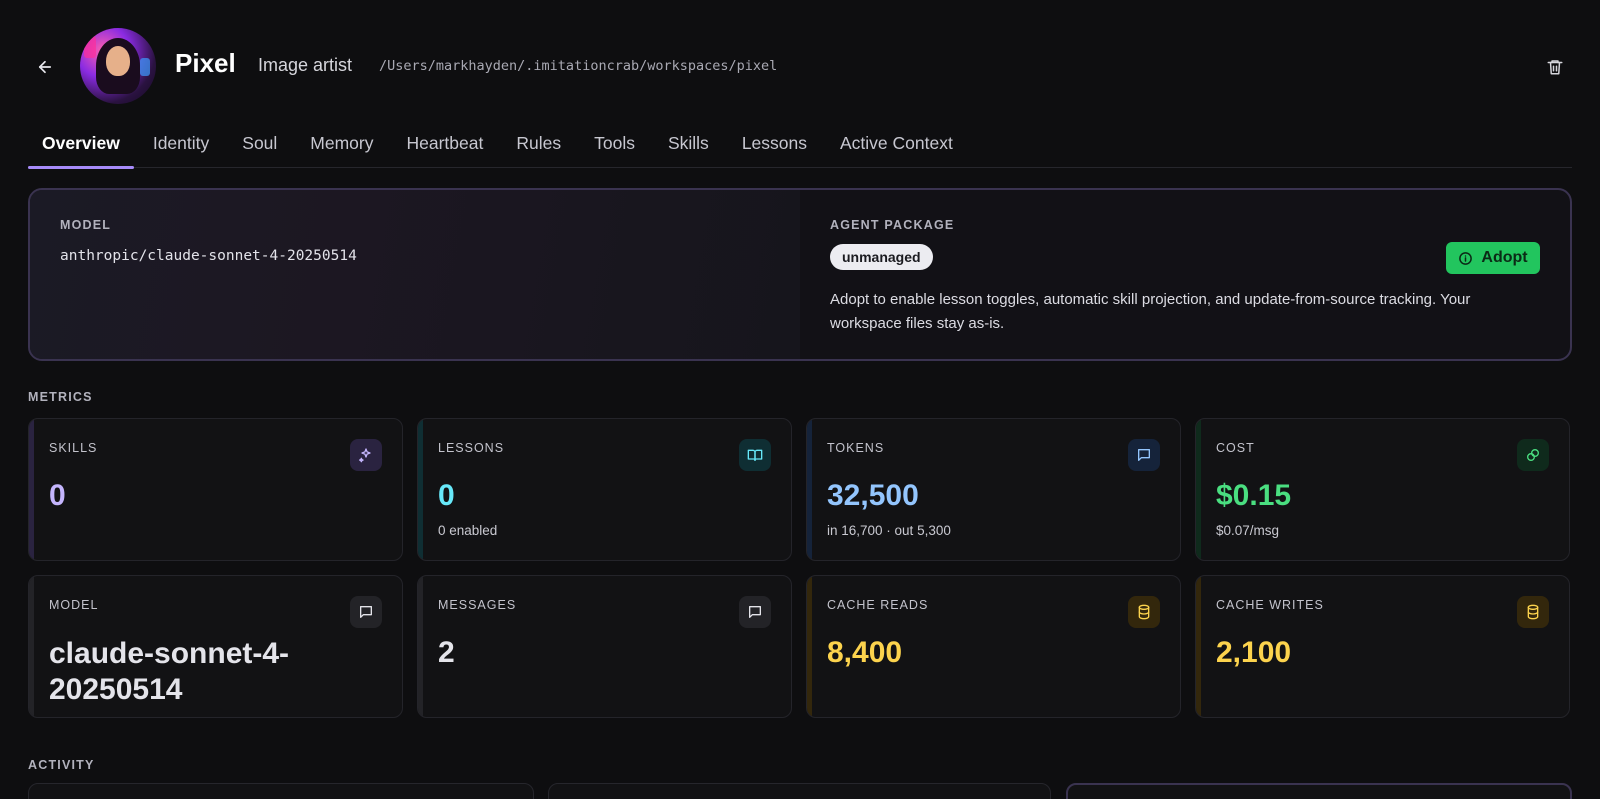 This screenshot has width=1600, height=799. Describe the element at coordinates (892, 225) in the screenshot. I see `agent-package-label: AGENT PACKAGE` at that location.